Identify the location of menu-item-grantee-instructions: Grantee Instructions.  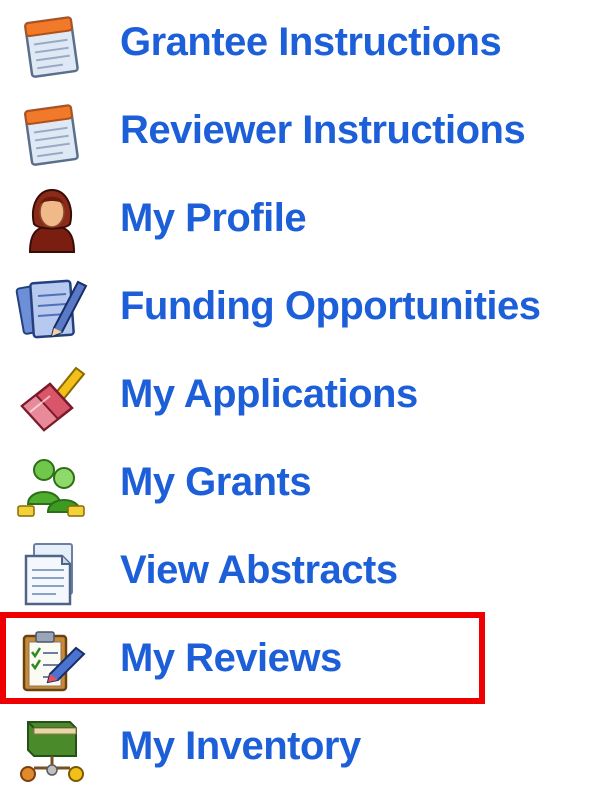
(296, 44).